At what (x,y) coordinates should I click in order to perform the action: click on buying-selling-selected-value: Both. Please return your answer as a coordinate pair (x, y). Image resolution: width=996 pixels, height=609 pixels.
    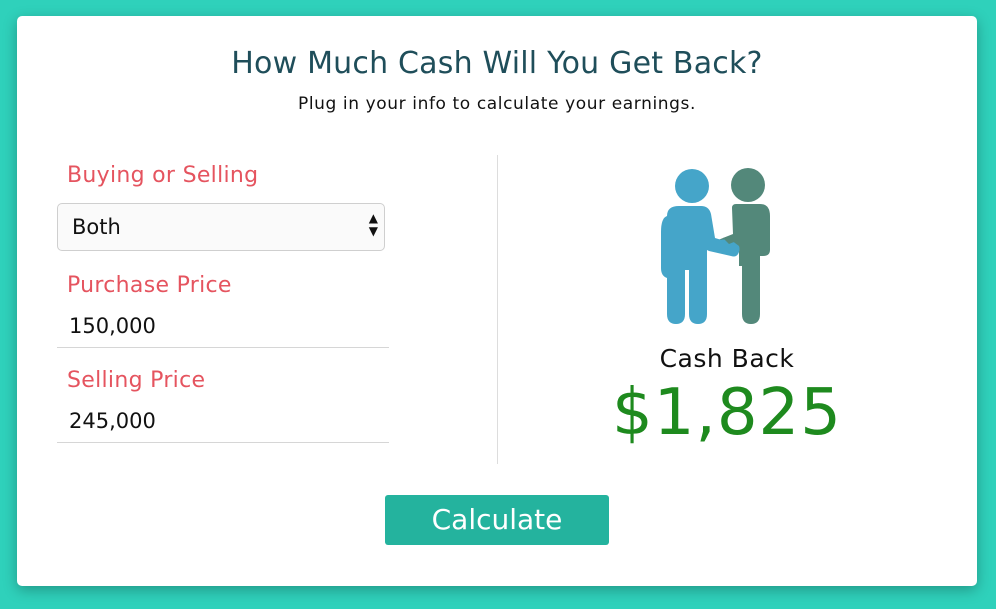
    Looking at the image, I should click on (96, 227).